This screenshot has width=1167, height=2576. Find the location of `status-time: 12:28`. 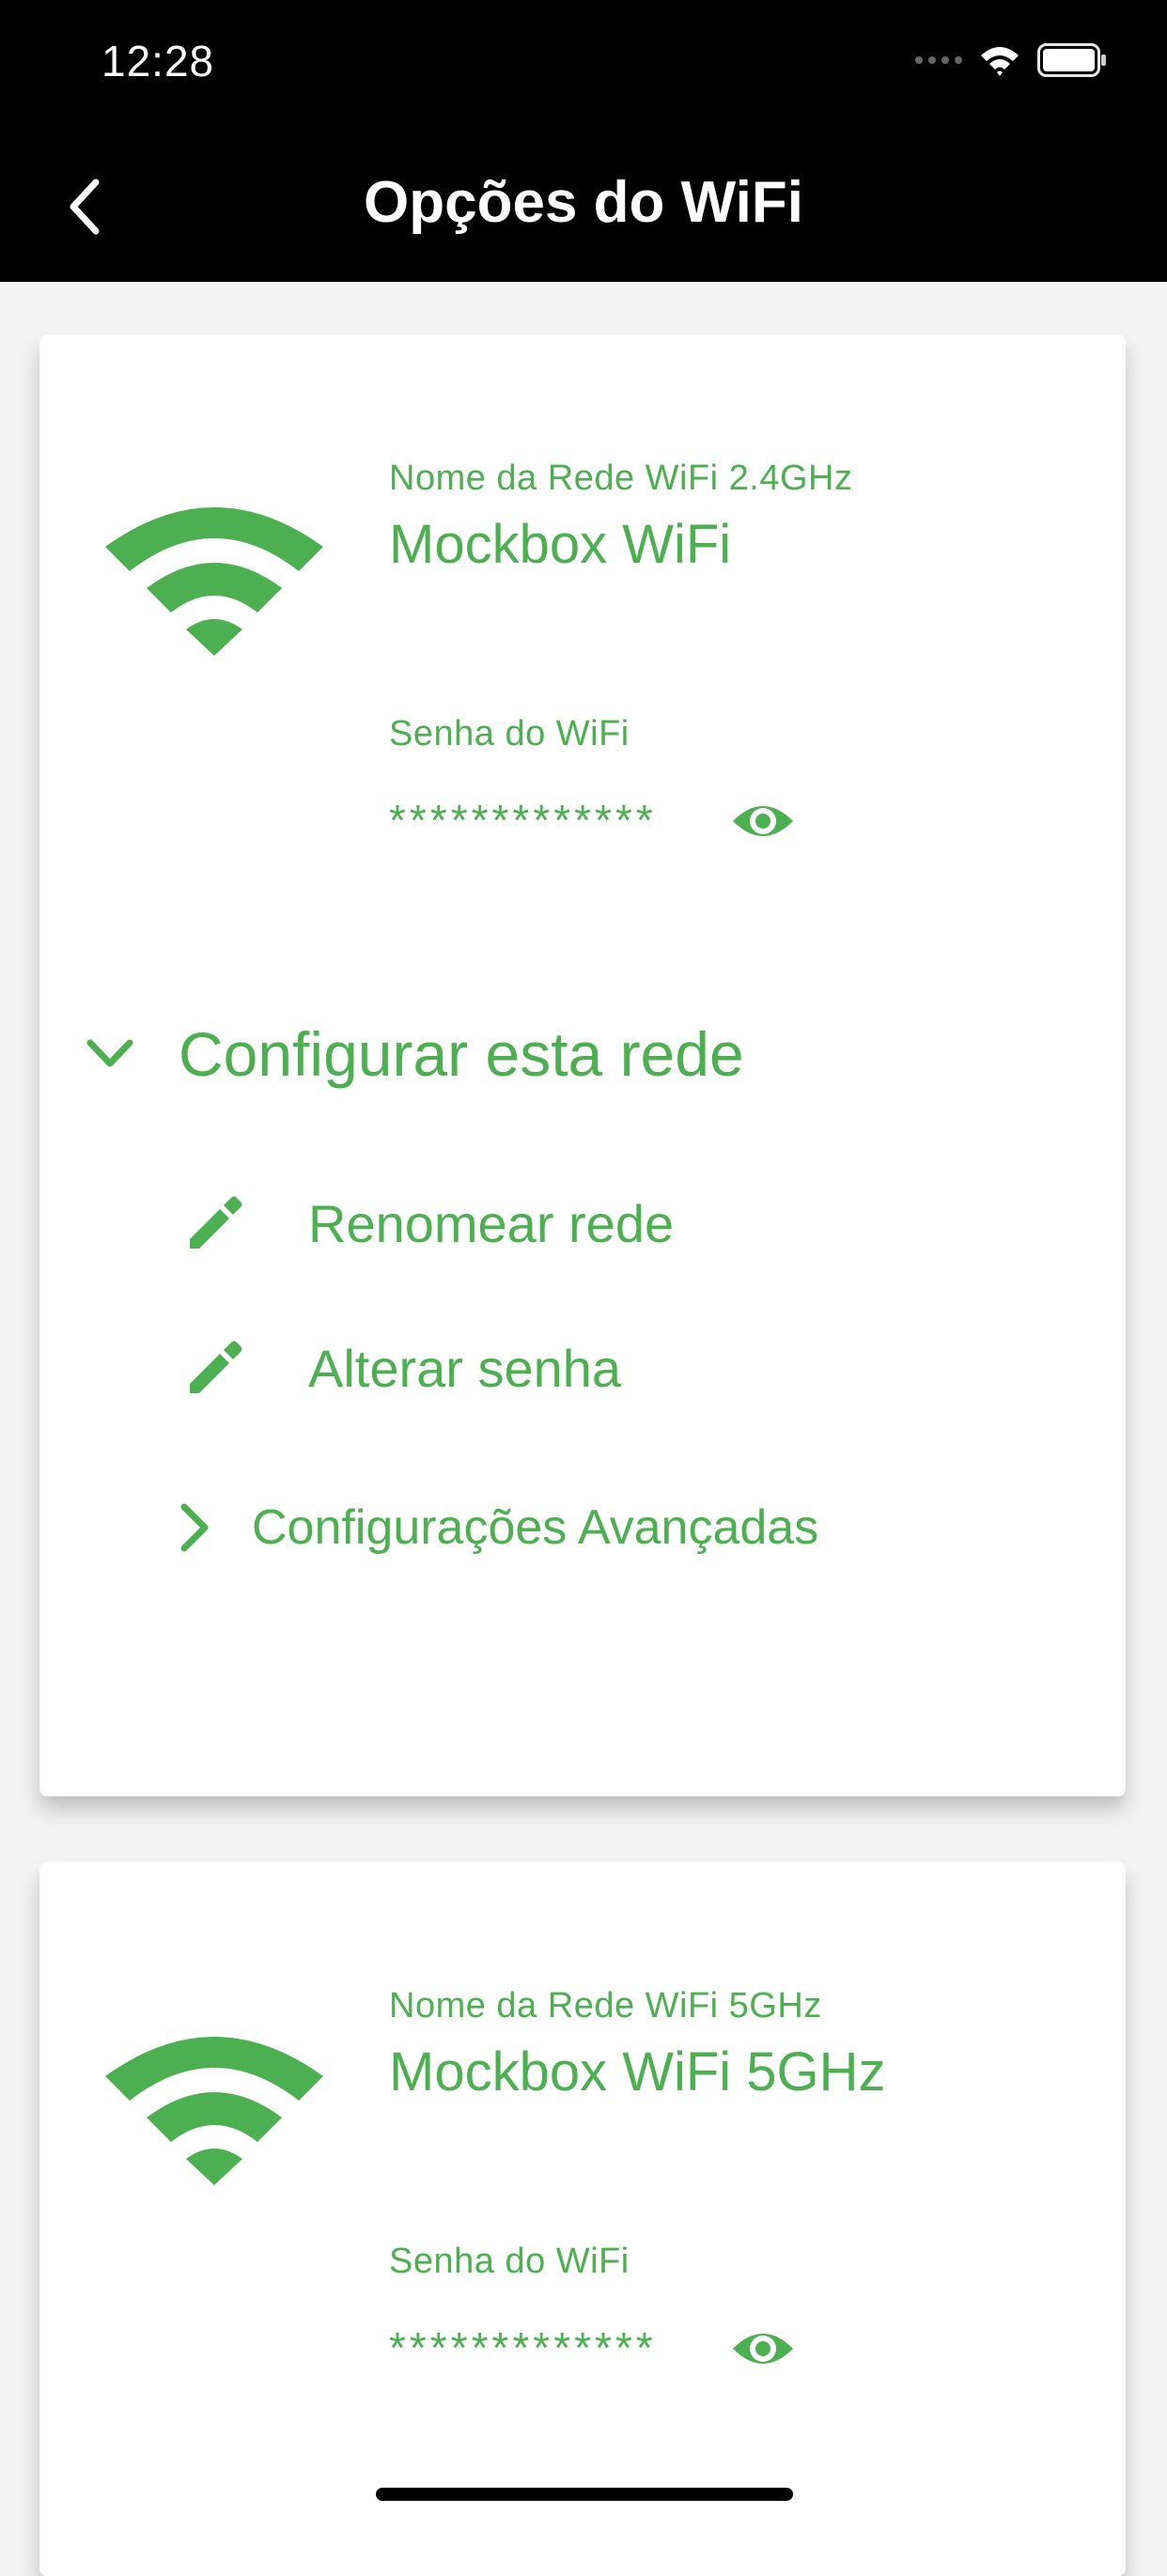

status-time: 12:28 is located at coordinates (158, 61).